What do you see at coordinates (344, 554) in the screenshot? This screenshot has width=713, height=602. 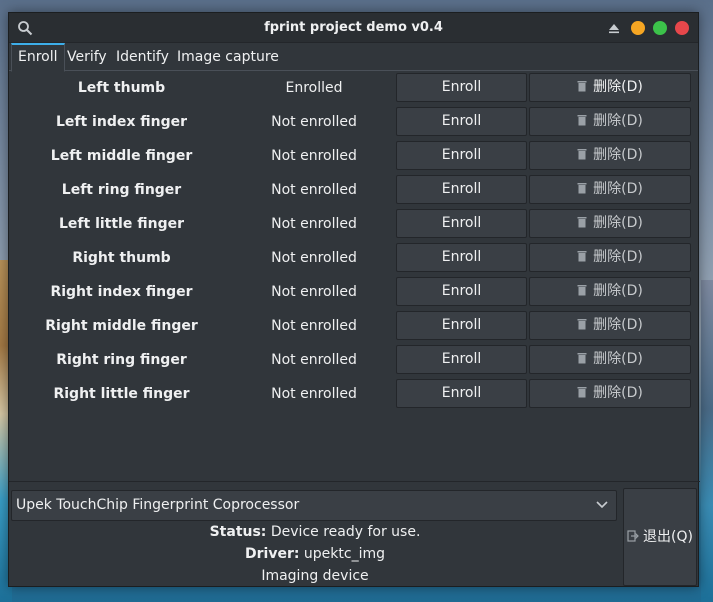 I see `driver-value: upektc_img` at bounding box center [344, 554].